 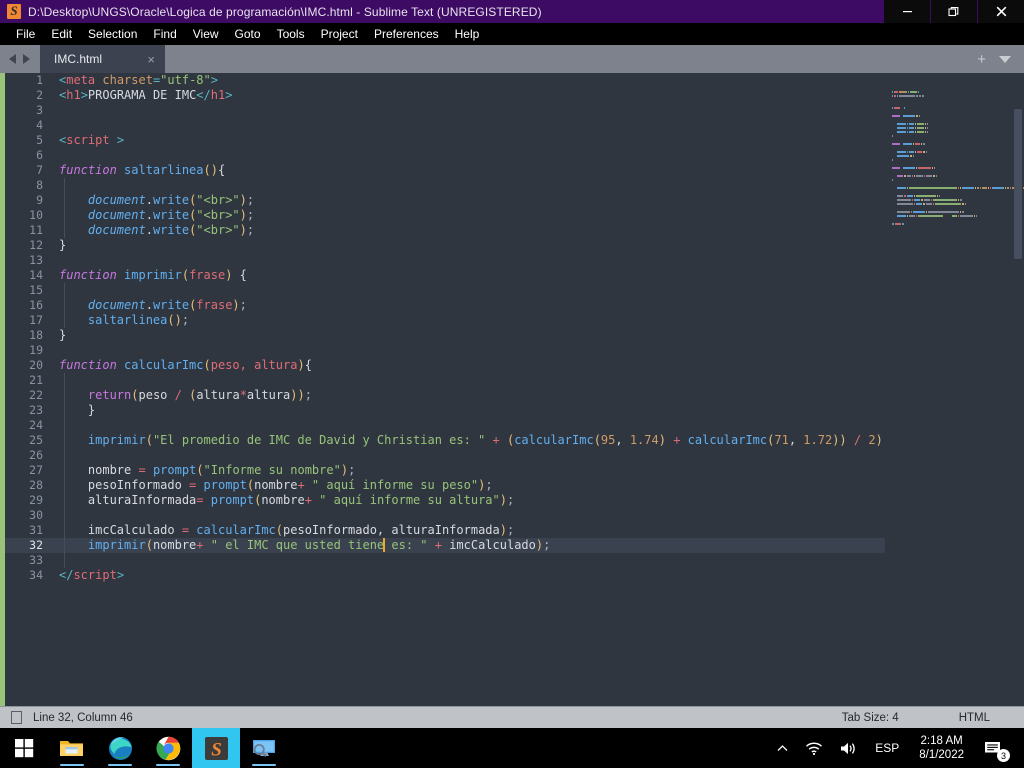 I want to click on code-line: 21, so click(x=445, y=380).